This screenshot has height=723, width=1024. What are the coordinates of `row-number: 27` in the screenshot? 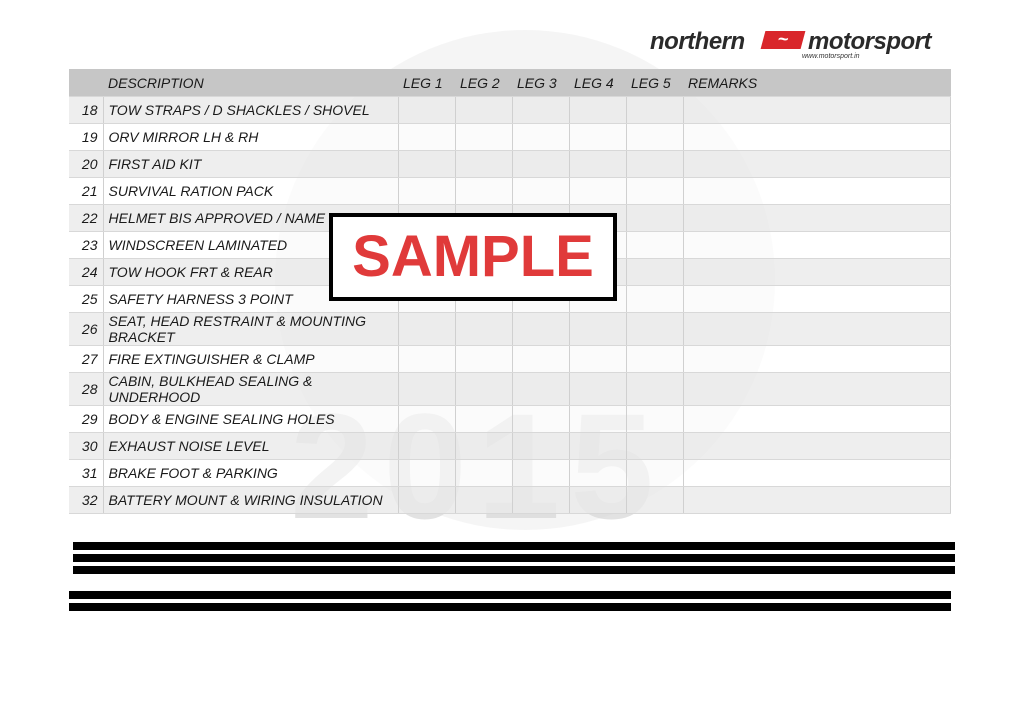 It's located at (86, 359).